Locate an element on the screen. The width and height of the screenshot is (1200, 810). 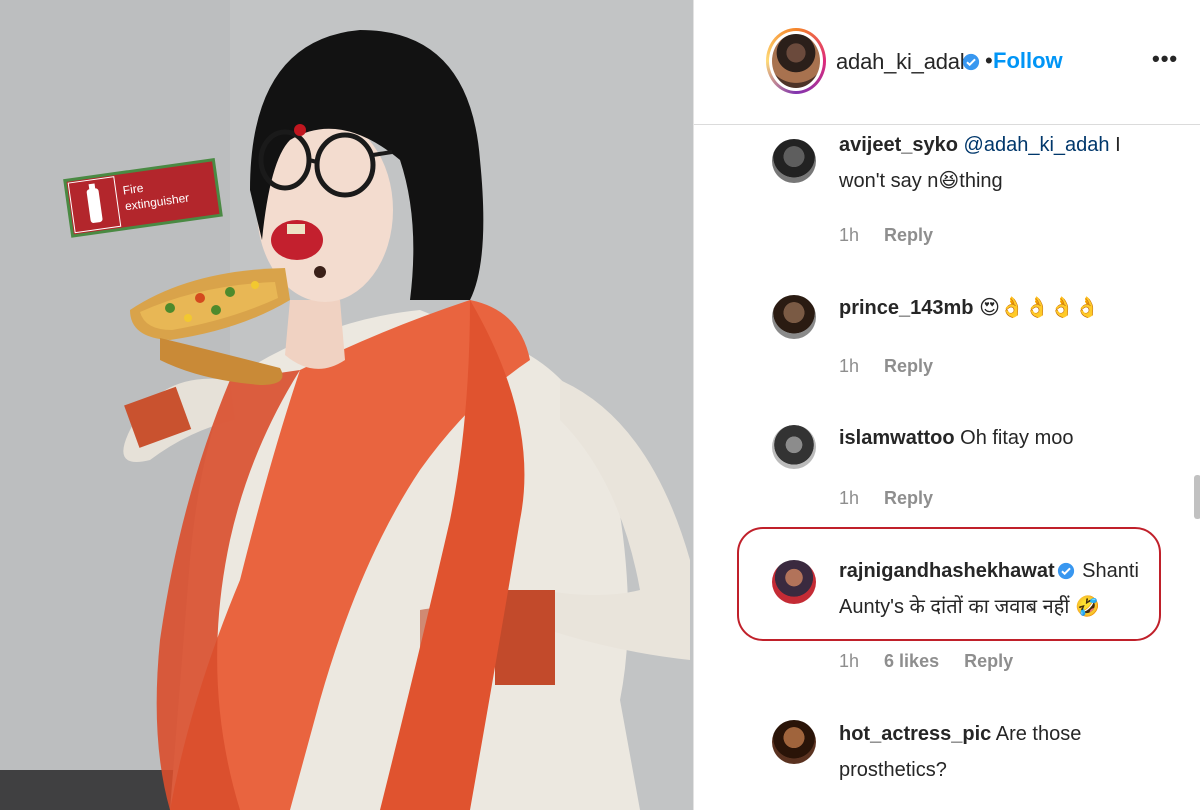
comment-username: rajnigandhashekhawat is located at coordinates (947, 571).